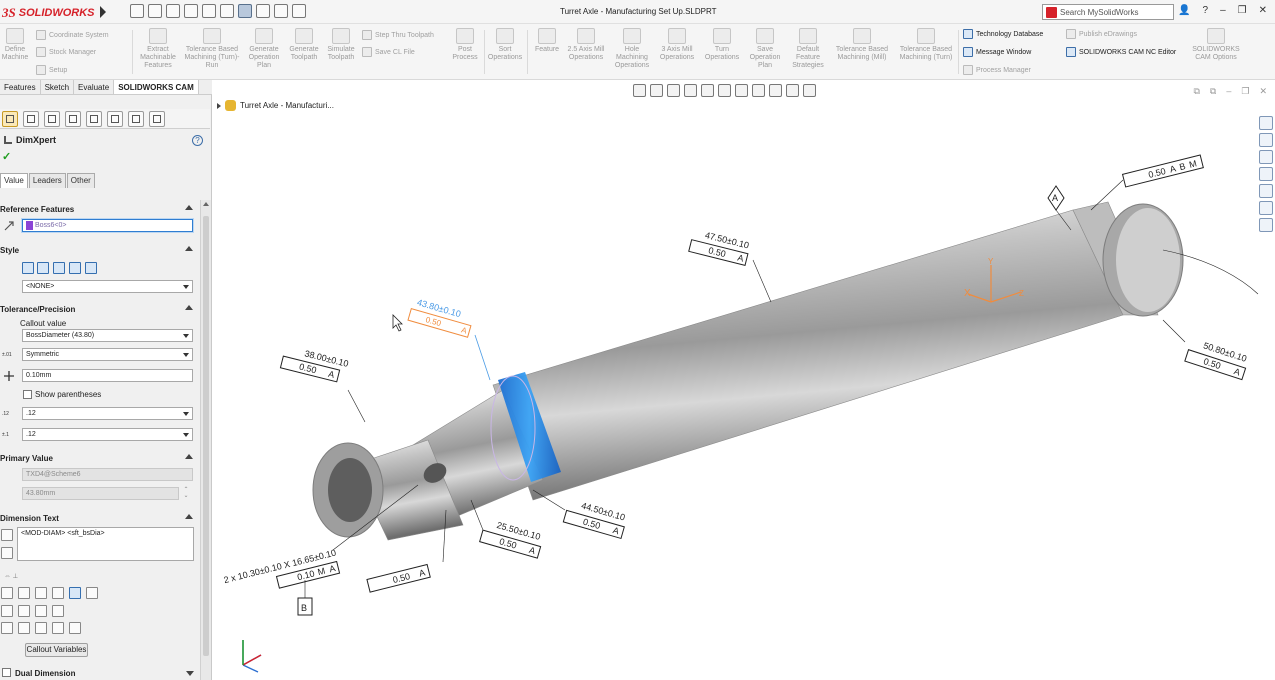 The image size is (1275, 680). Describe the element at coordinates (75, 268) in the screenshot. I see `save-style-icon` at that location.